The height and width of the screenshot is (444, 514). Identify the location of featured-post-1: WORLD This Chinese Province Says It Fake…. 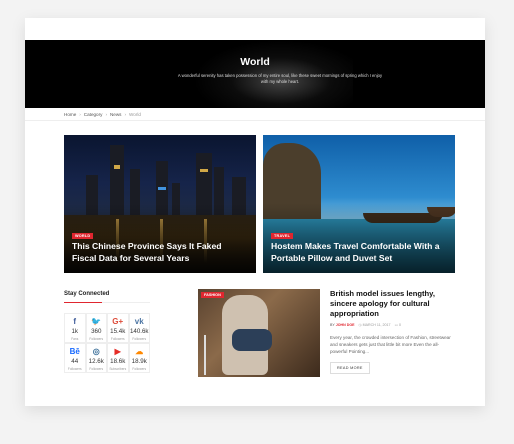
(160, 204).